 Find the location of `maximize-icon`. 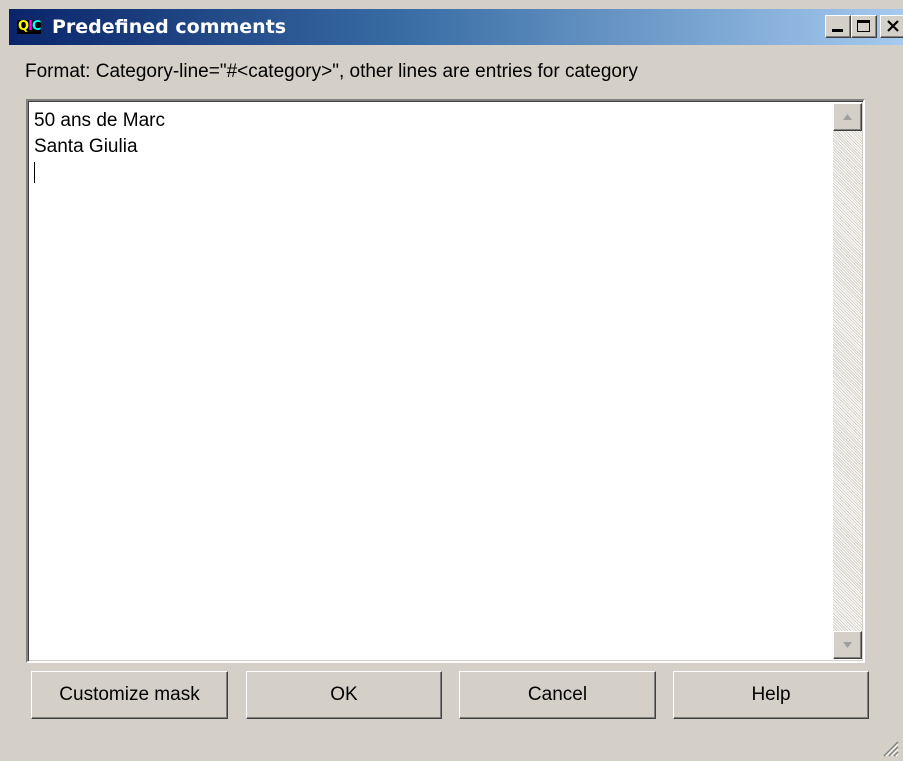

maximize-icon is located at coordinates (863, 26).